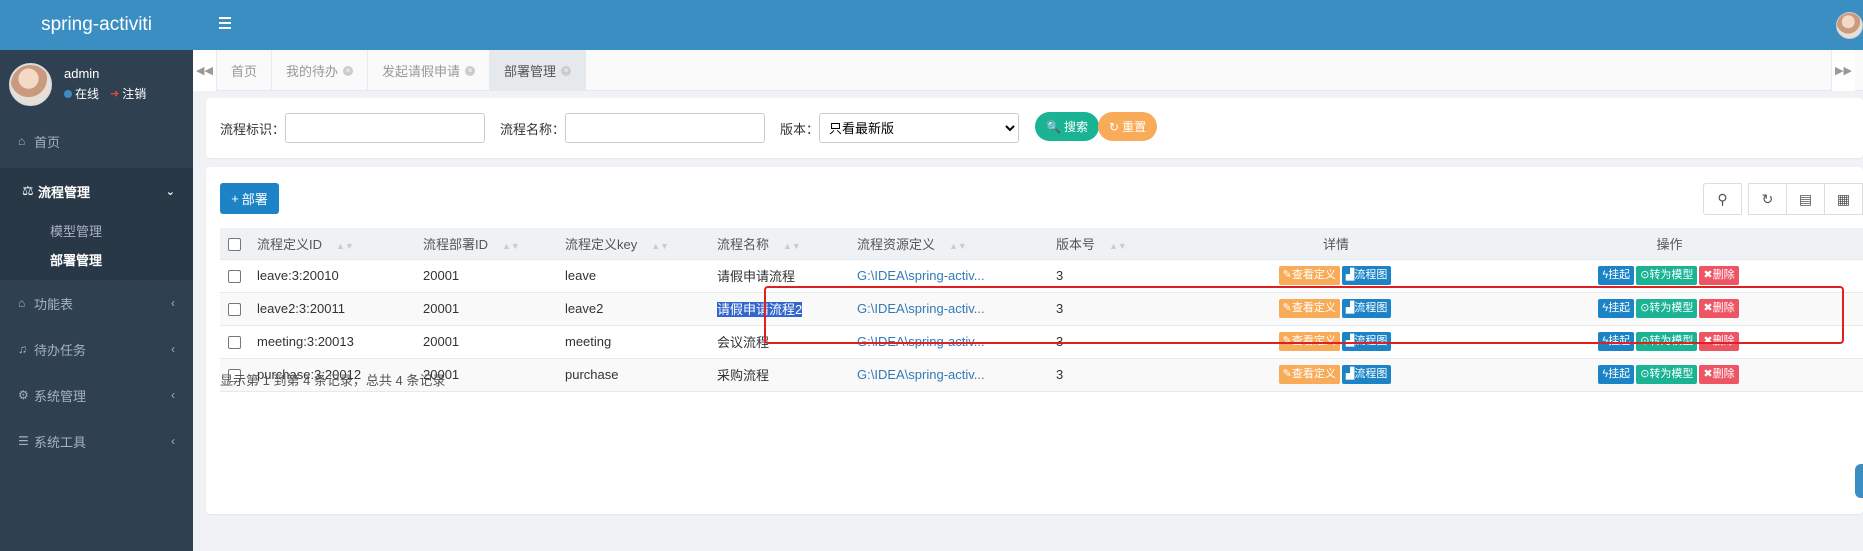 The image size is (1863, 551). Describe the element at coordinates (1075, 127) in the screenshot. I see `search-button-label: 搜索` at that location.